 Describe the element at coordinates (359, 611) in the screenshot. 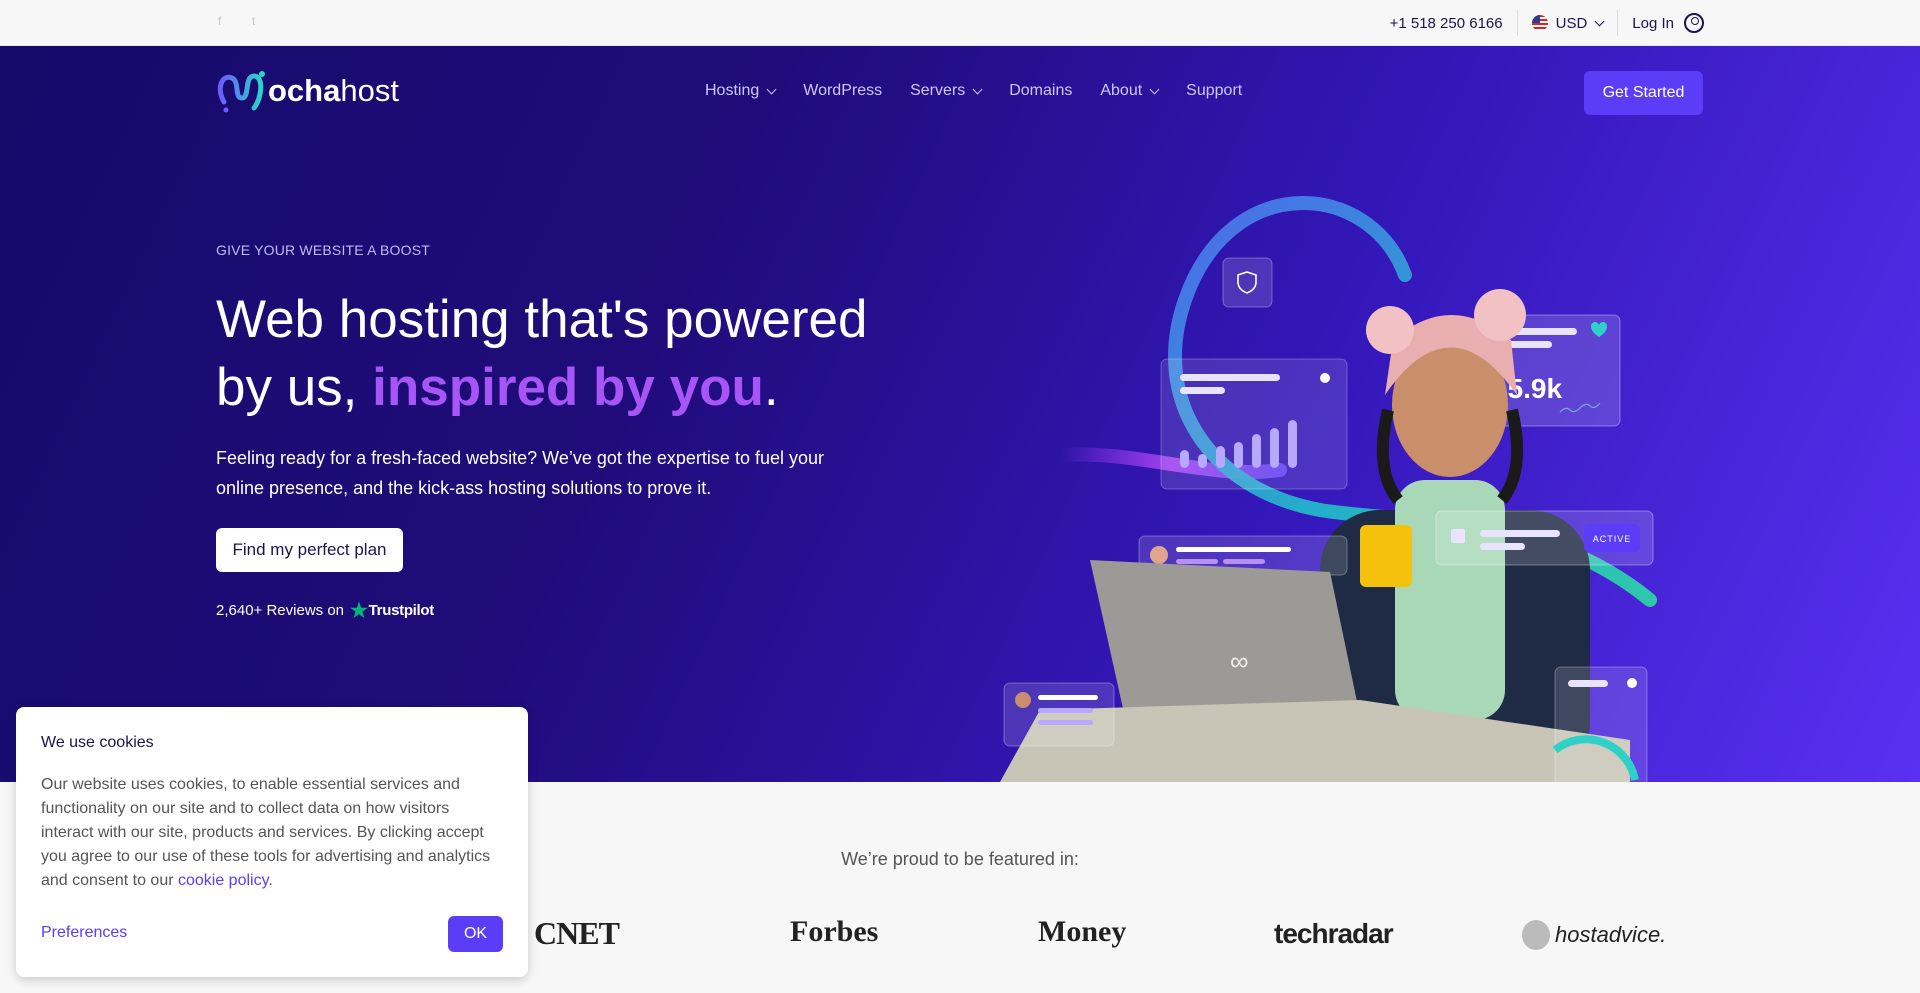

I see `star-icon: ★` at that location.